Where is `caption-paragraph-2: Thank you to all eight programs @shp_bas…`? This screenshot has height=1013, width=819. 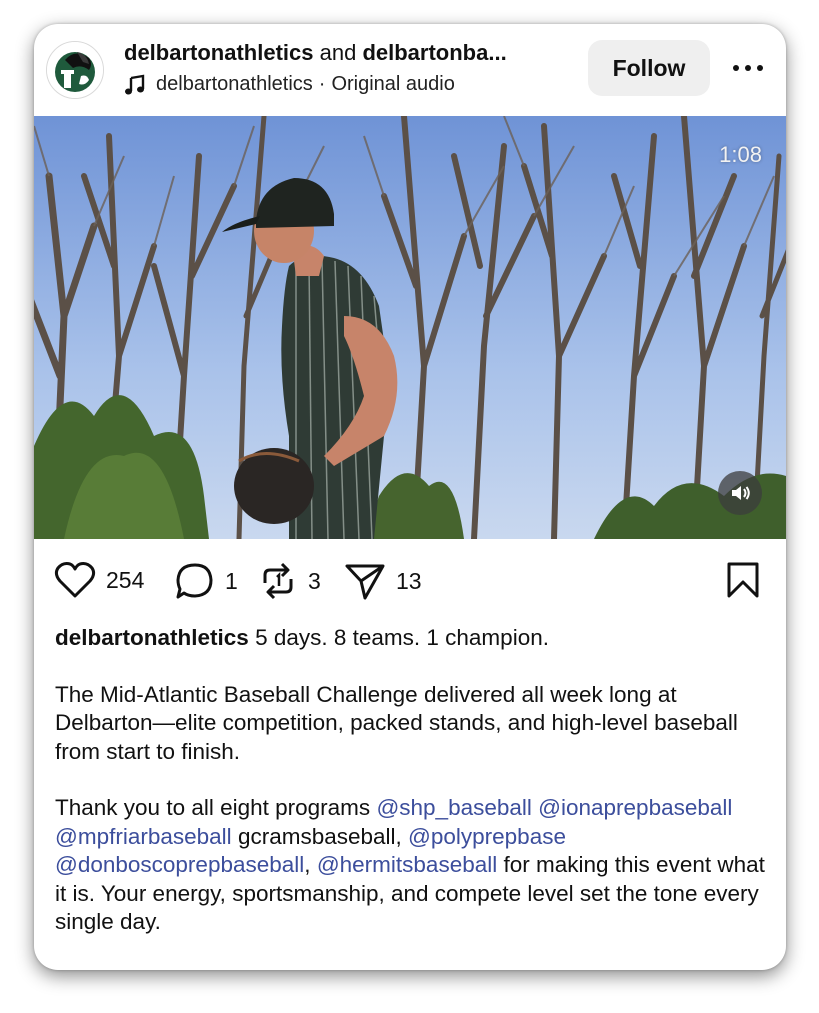 caption-paragraph-2: Thank you to all eight programs @shp_bas… is located at coordinates (412, 865).